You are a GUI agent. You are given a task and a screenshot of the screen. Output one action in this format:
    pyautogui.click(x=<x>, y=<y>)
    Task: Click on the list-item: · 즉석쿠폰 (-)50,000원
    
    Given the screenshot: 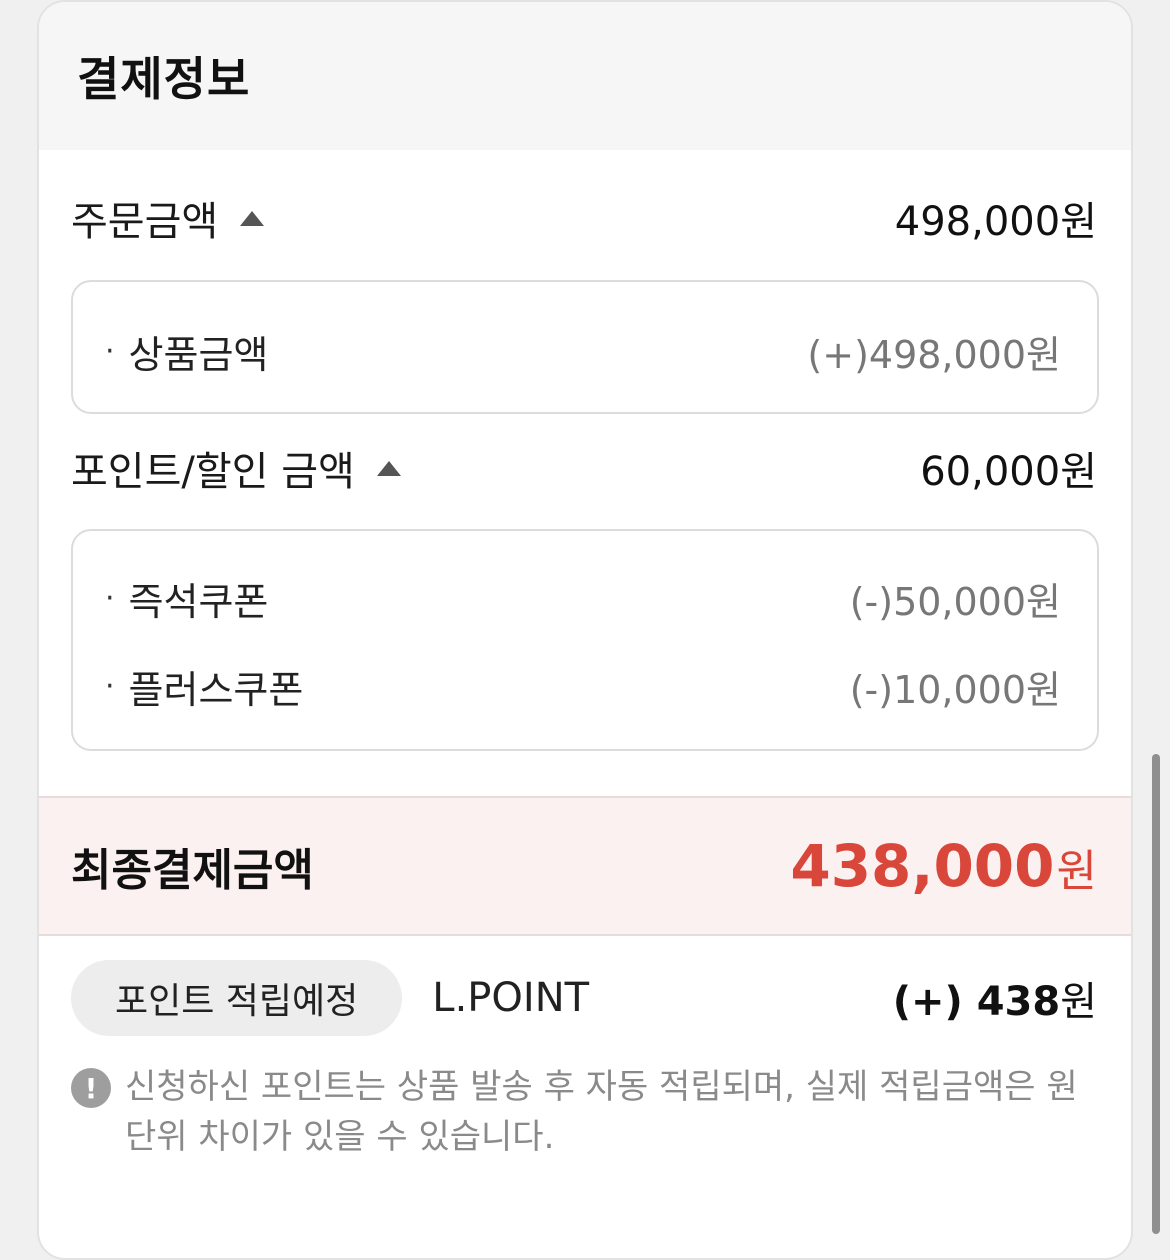 What is the action you would take?
    pyautogui.click(x=583, y=598)
    